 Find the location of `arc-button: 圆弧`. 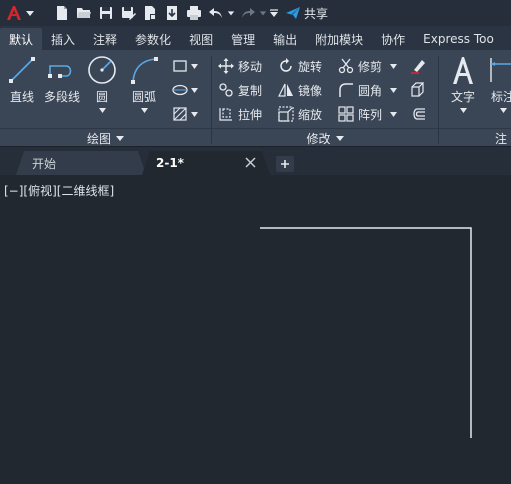

arc-button: 圆弧 is located at coordinates (144, 83).